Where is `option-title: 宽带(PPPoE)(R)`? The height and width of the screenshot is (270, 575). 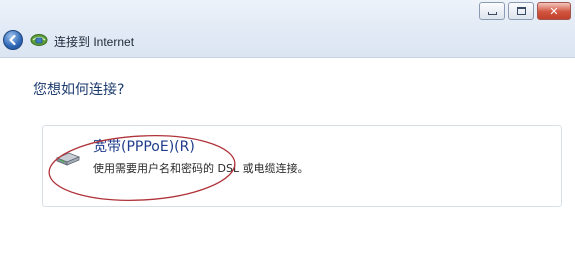
option-title: 宽带(PPPoE)(R) is located at coordinates (144, 147).